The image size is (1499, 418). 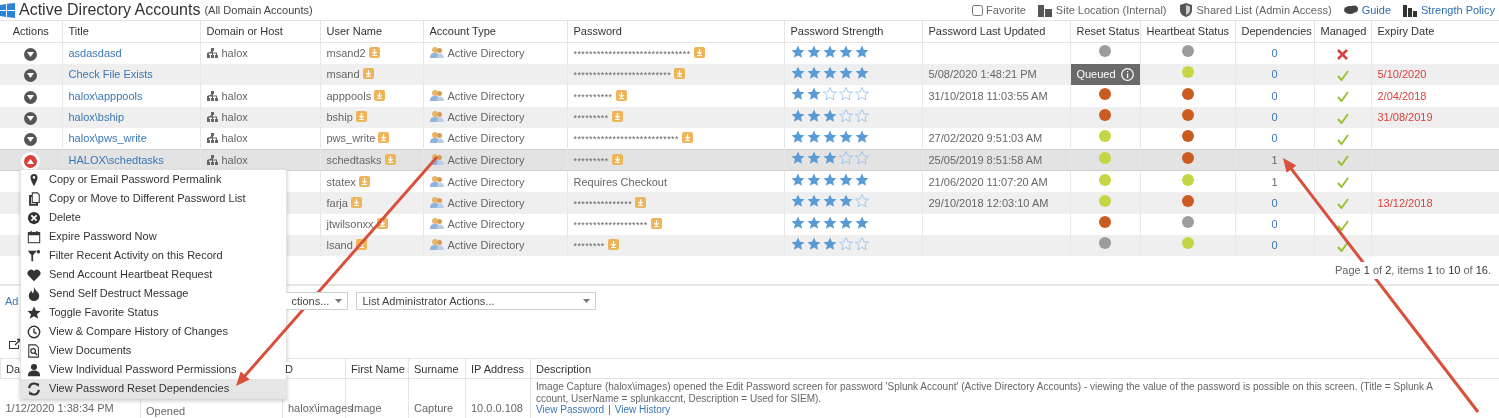 What do you see at coordinates (354, 159) in the screenshot?
I see `user-name: schedtasks` at bounding box center [354, 159].